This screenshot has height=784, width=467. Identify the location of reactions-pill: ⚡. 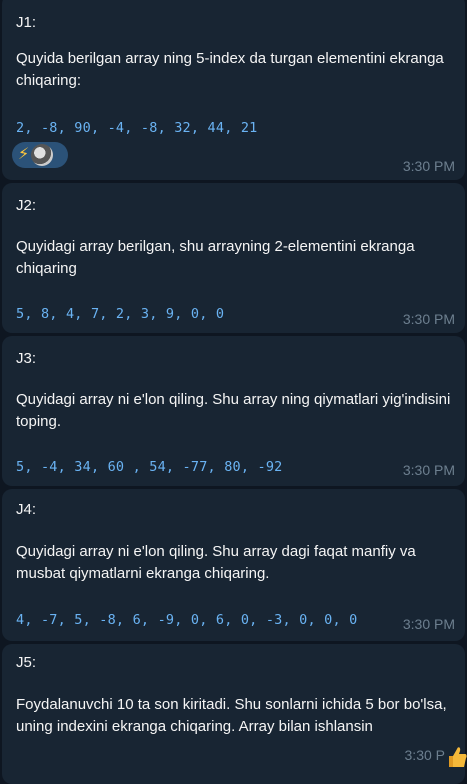
(40, 155).